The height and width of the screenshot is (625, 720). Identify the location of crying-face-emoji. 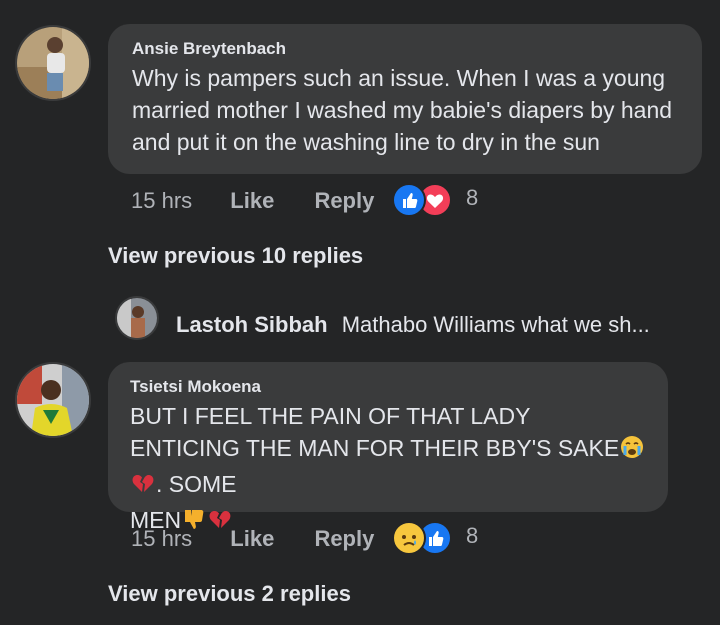
(632, 451).